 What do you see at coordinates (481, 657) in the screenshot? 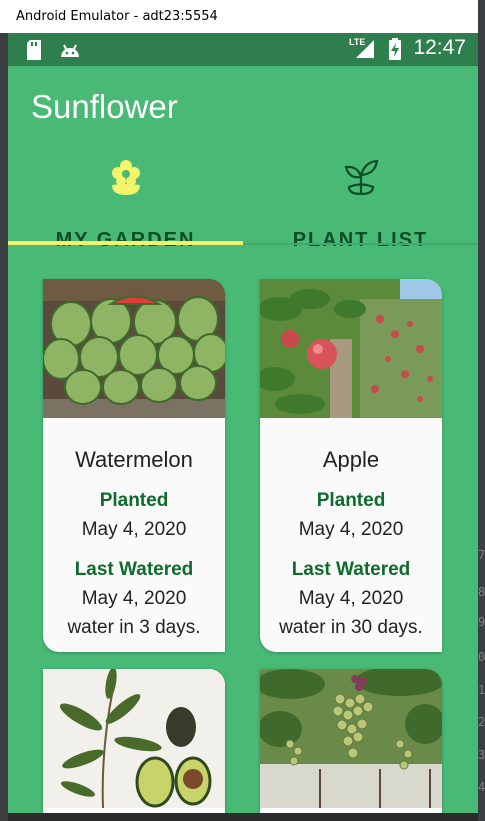
I see `editor-line-number: 0` at bounding box center [481, 657].